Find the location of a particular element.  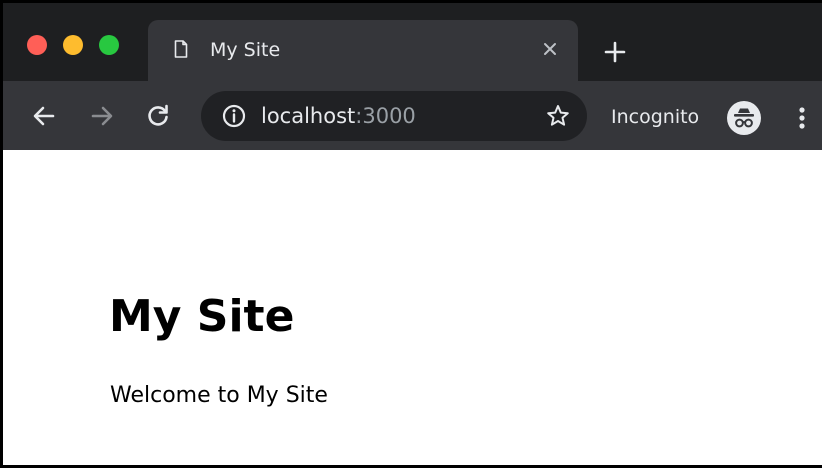

arrow-right-icon is located at coordinates (102, 116).